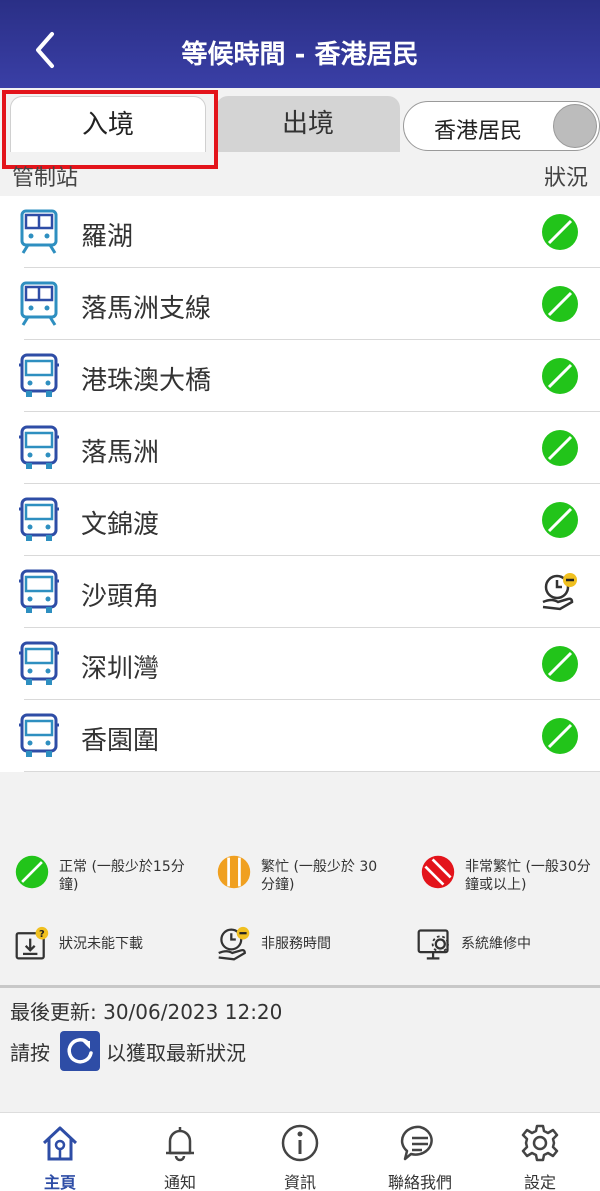 This screenshot has width=600, height=1191. I want to click on nav-contact-label: 聯絡我們, so click(419, 1182).